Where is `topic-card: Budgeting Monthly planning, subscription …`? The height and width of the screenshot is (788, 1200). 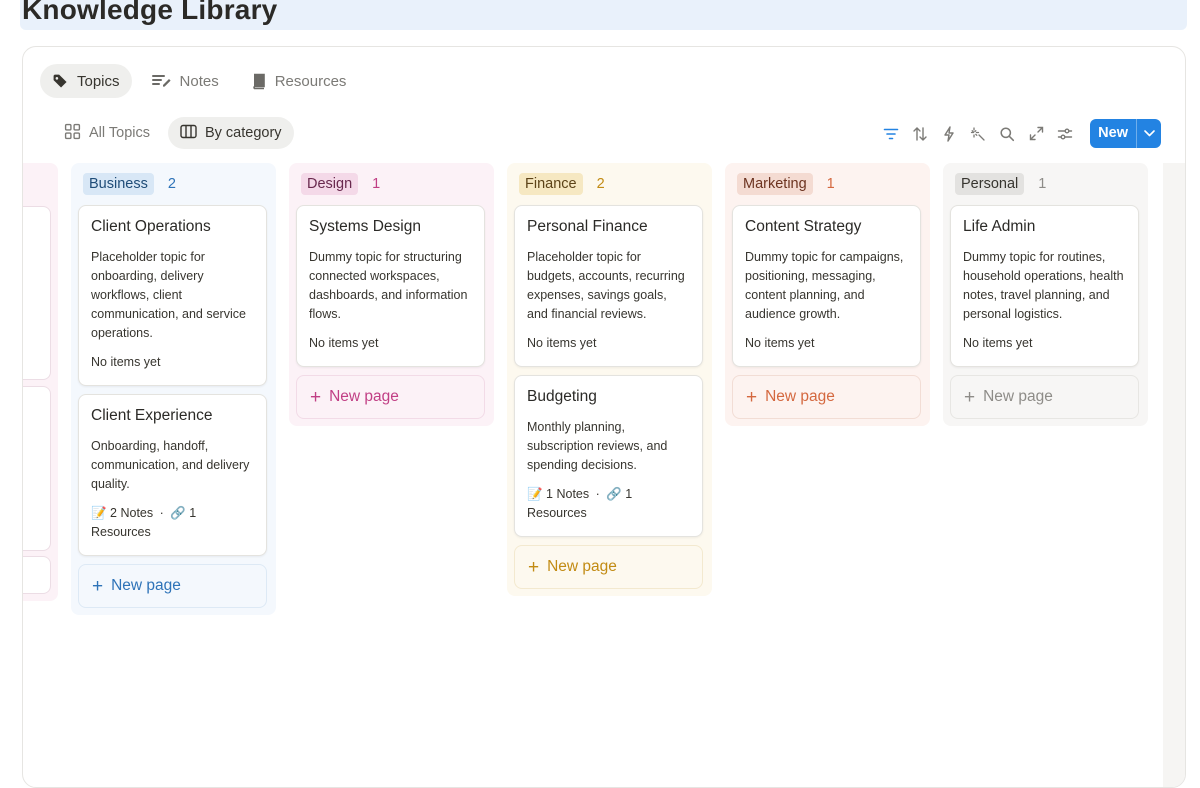
topic-card: Budgeting Monthly planning, subscription … is located at coordinates (608, 456).